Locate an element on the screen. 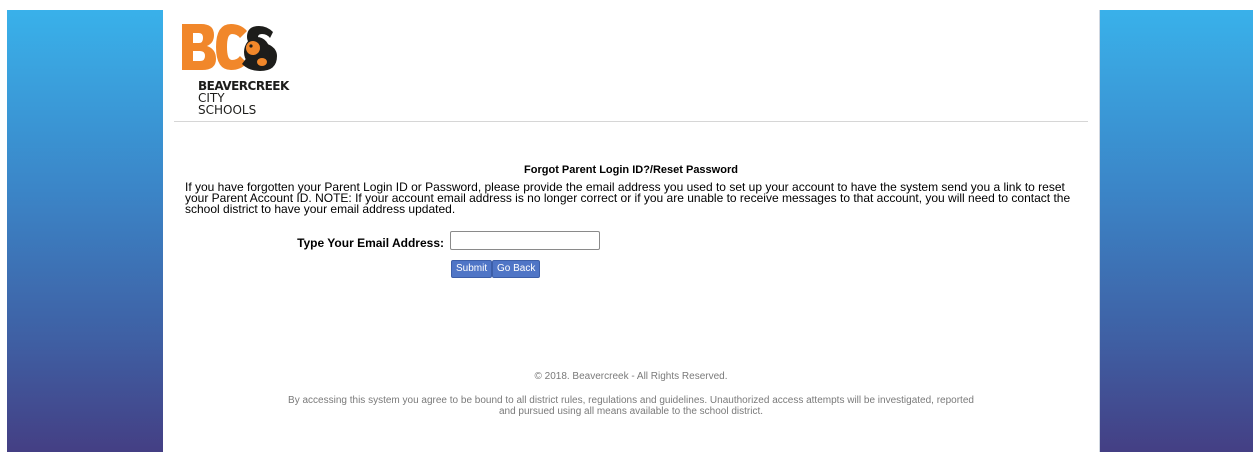 The height and width of the screenshot is (452, 1253). form-title: Forgot Parent Login ID?/Reset Password is located at coordinates (631, 170).